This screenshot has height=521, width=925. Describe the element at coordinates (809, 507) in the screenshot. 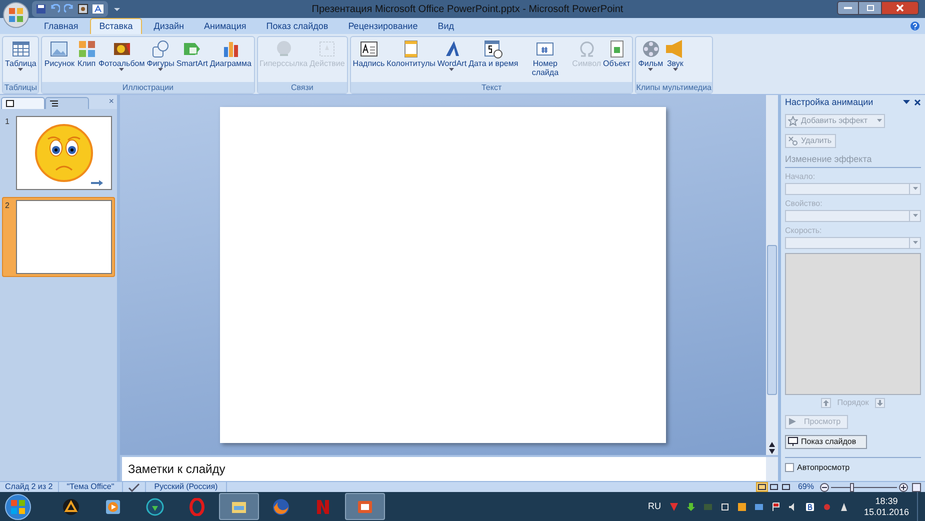

I see `letter-b-icon` at that location.